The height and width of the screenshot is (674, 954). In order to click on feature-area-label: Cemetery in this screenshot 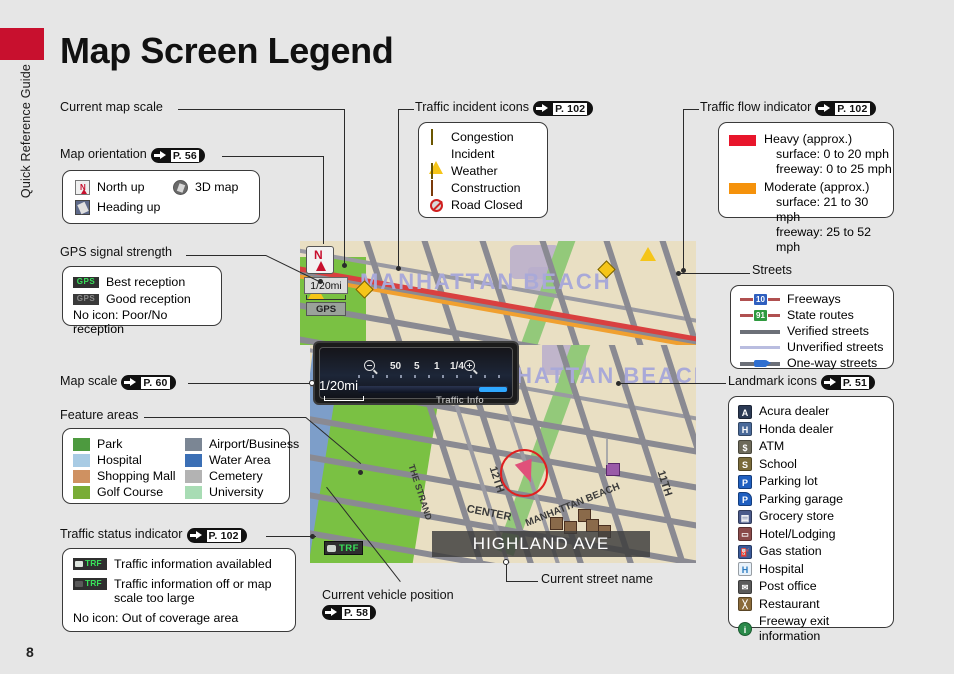, I will do `click(236, 475)`.